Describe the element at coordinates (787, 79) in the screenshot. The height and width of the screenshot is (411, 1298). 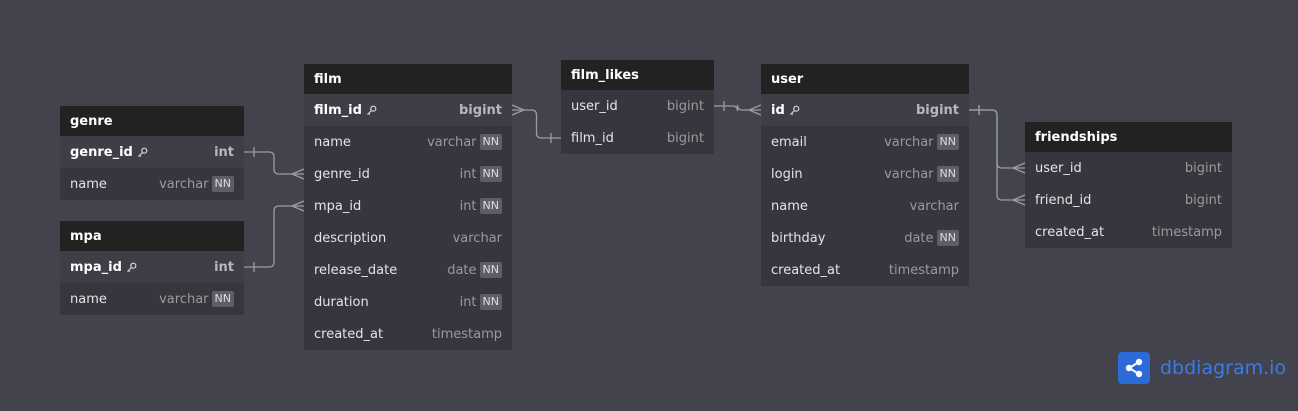
I see `table-name: user` at that location.